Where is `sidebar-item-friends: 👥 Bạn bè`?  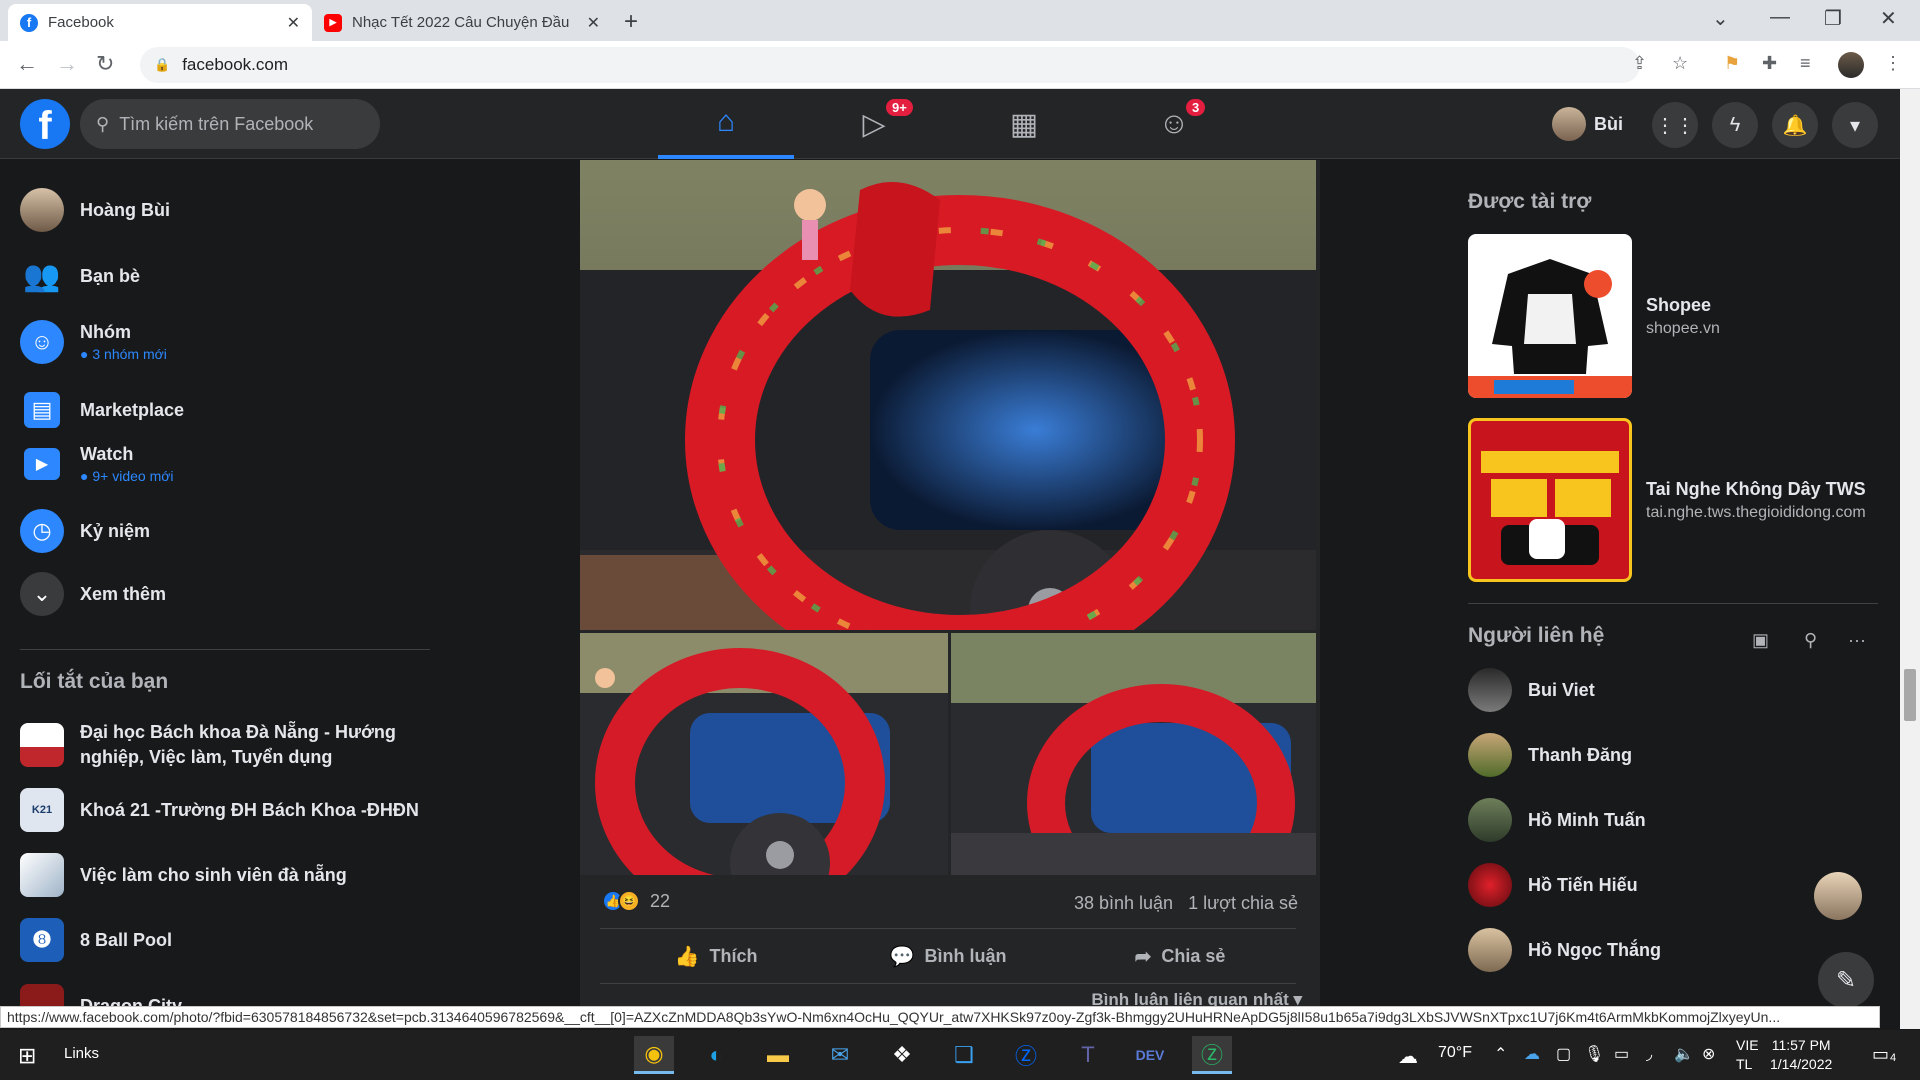
sidebar-item-friends: 👥 Bạn bè is located at coordinates (225, 276).